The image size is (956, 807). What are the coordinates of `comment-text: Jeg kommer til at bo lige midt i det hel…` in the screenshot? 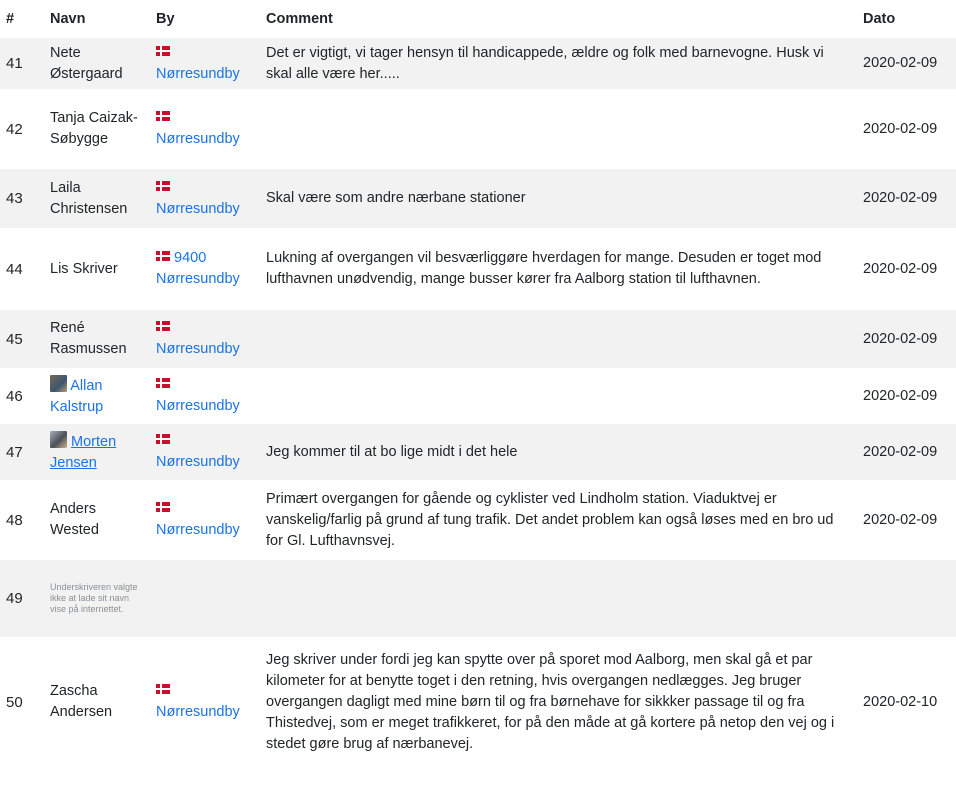 It's located at (558, 452).